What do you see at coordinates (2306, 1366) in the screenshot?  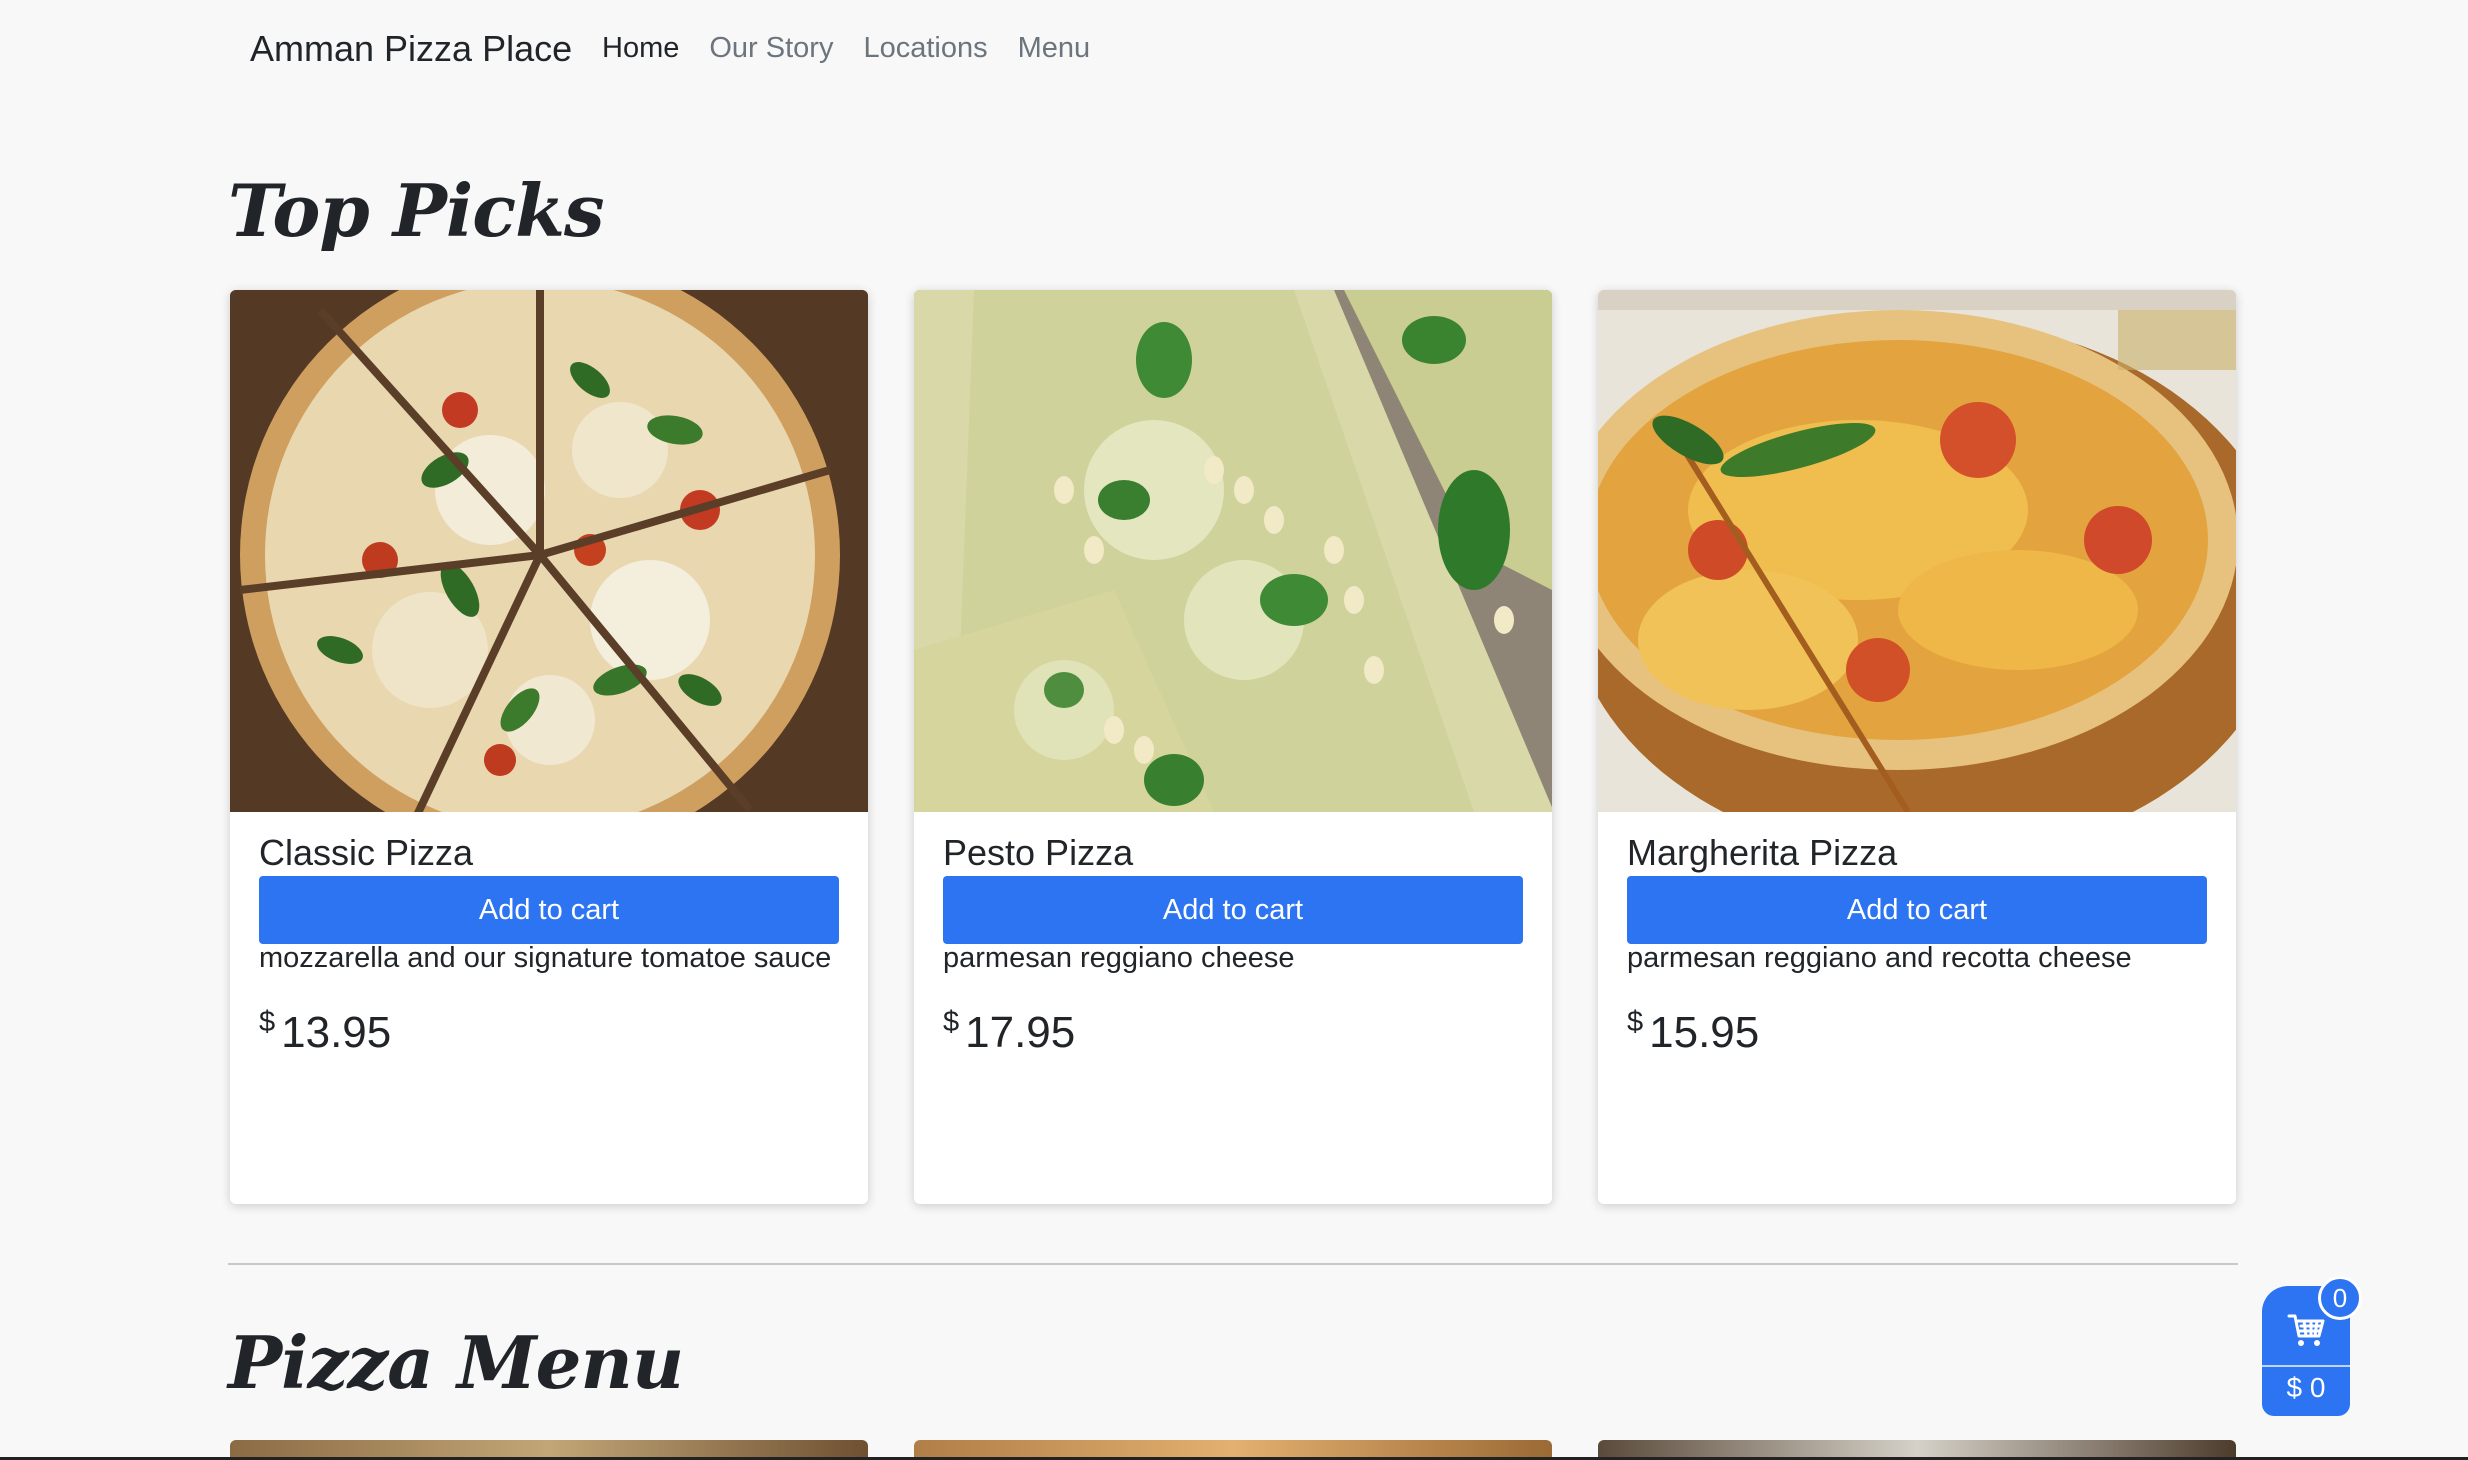 I see `cart-separator` at bounding box center [2306, 1366].